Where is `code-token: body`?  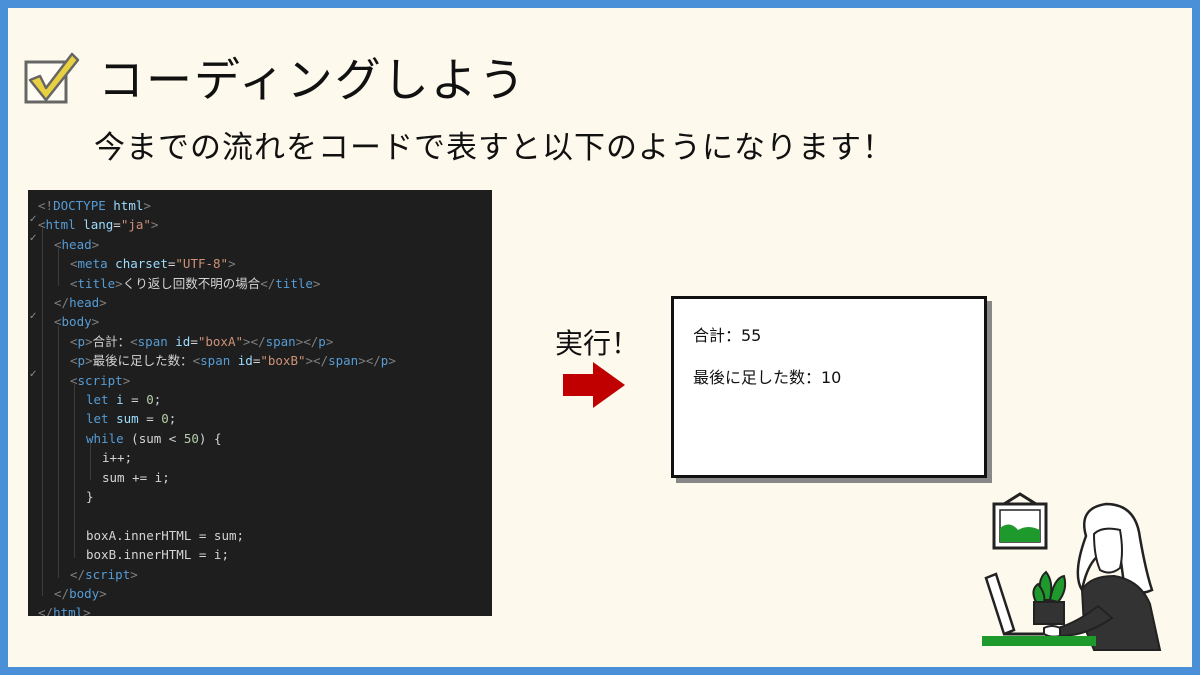
code-token: body is located at coordinates (84, 593).